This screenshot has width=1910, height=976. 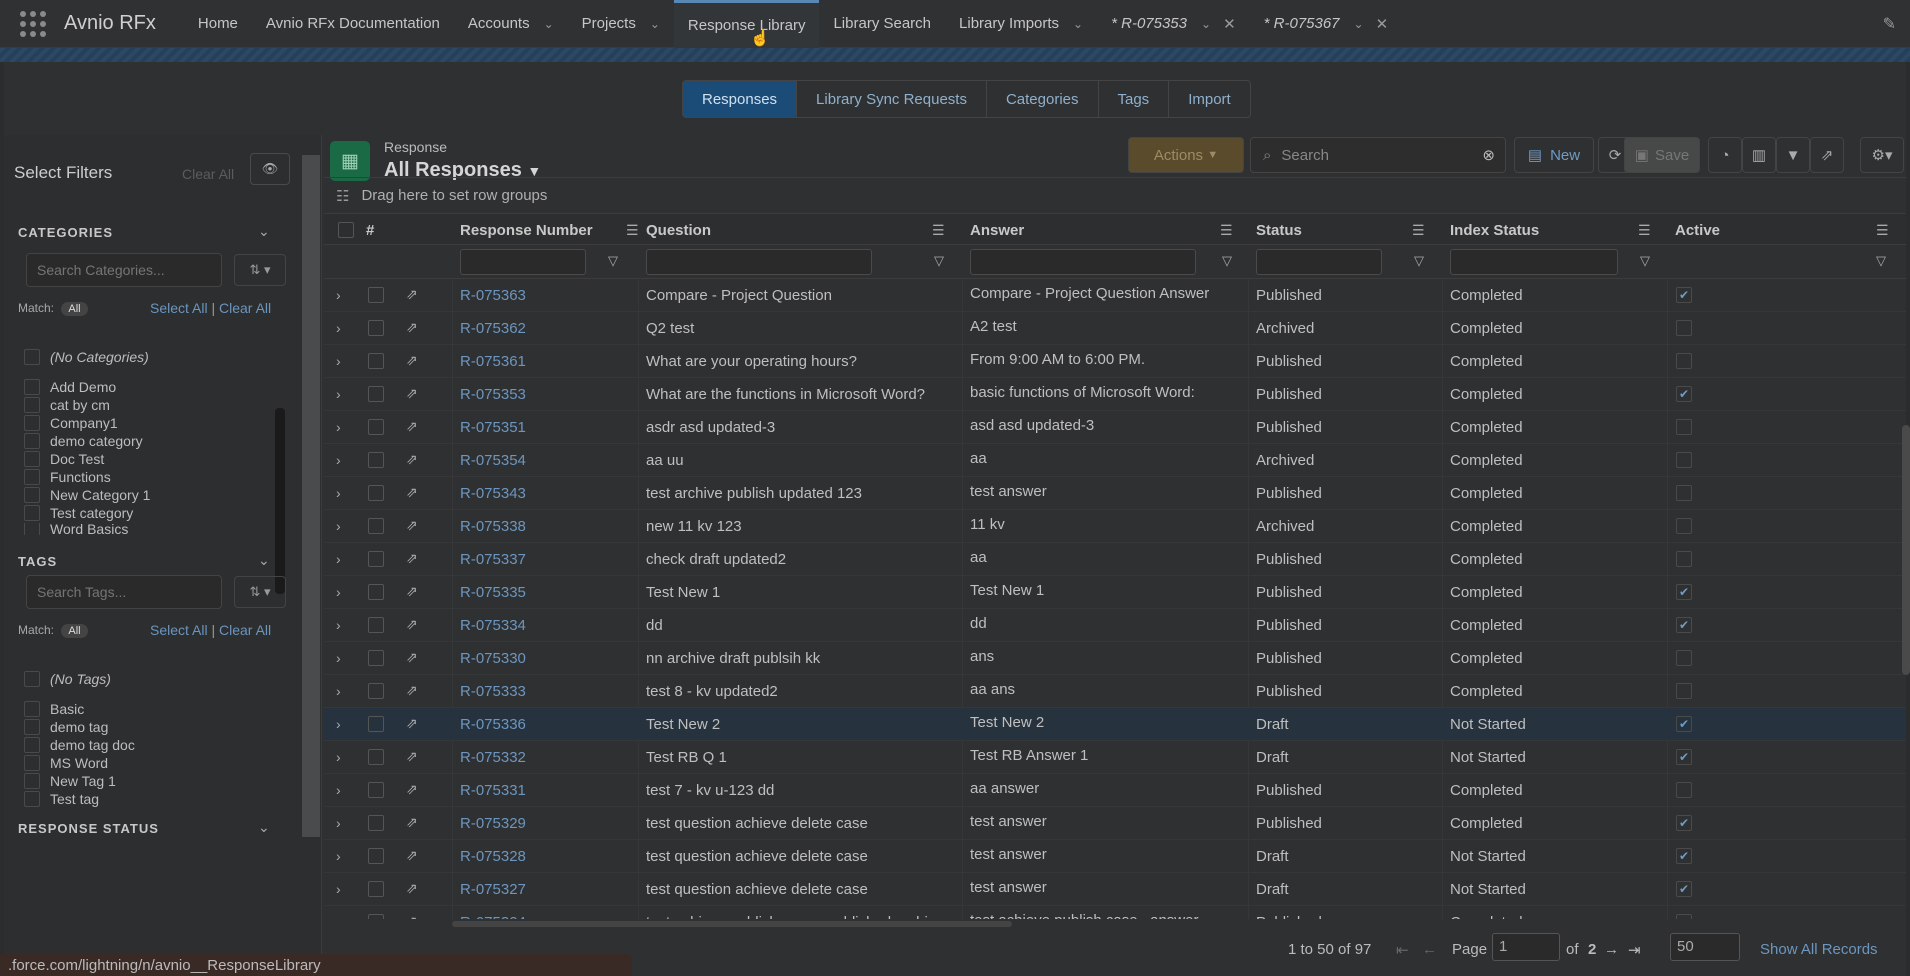 I want to click on match-value: All, so click(x=74, y=309).